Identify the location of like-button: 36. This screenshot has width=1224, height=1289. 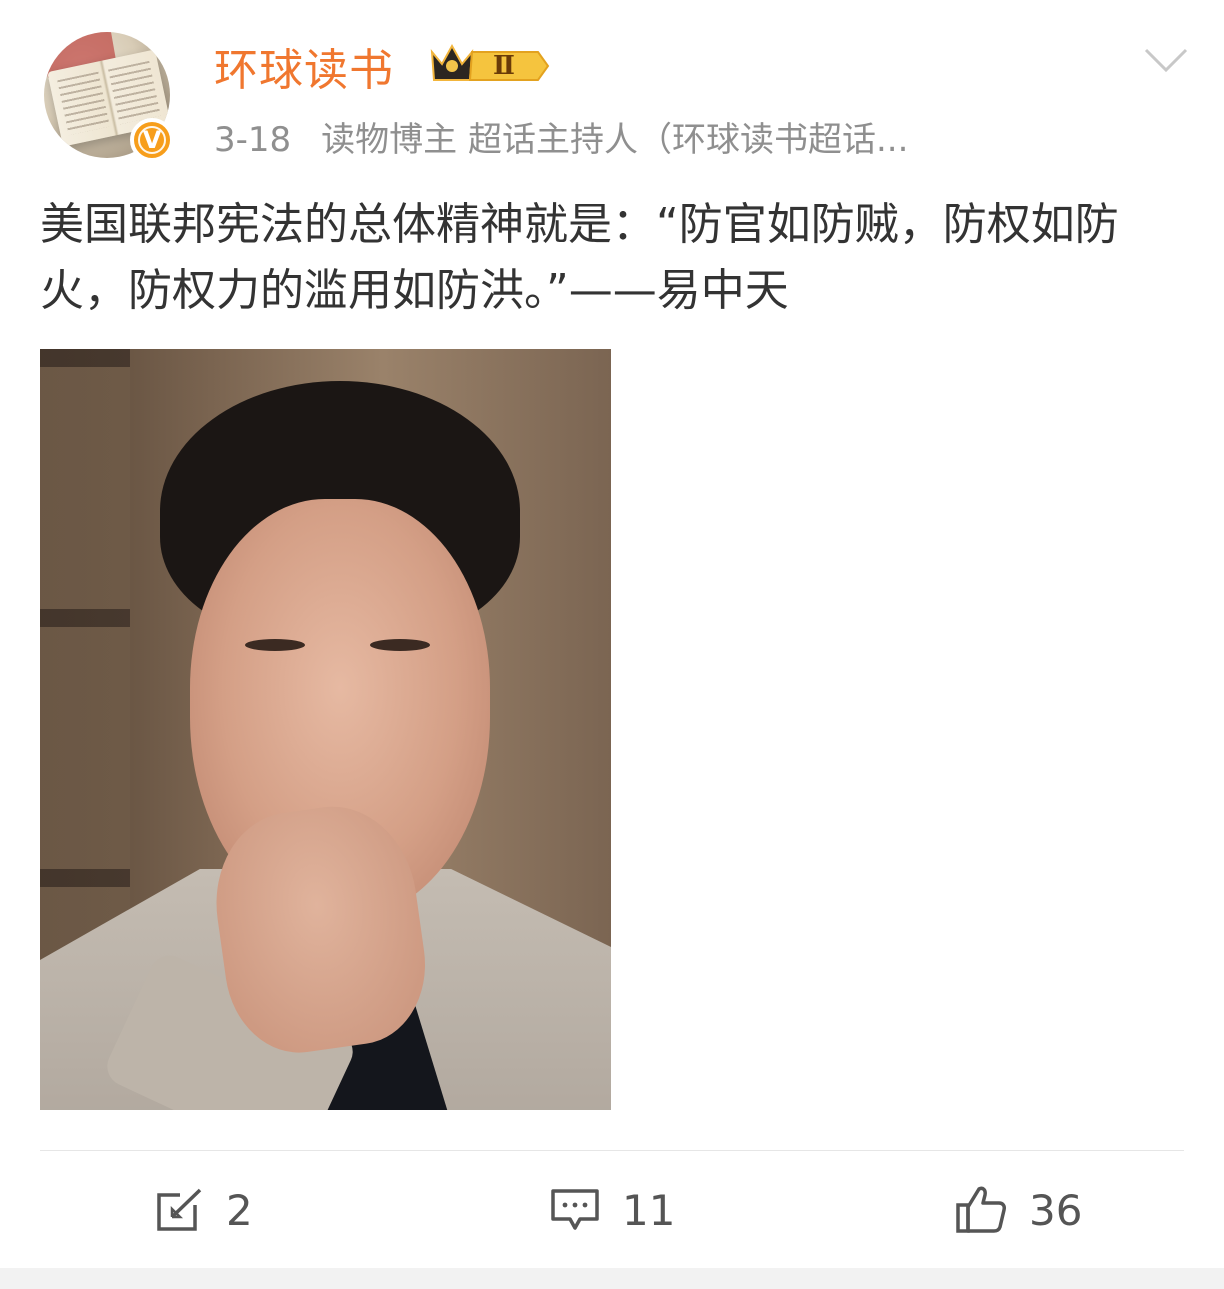
(1018, 1210).